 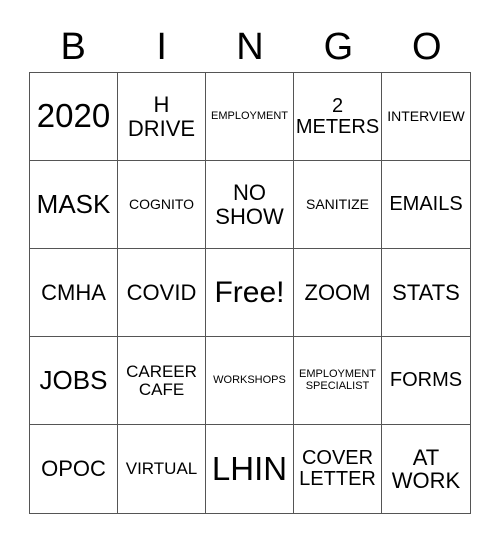 What do you see at coordinates (338, 381) in the screenshot?
I see `bingo-cell: EMPLOYMENT SPECIALIST` at bounding box center [338, 381].